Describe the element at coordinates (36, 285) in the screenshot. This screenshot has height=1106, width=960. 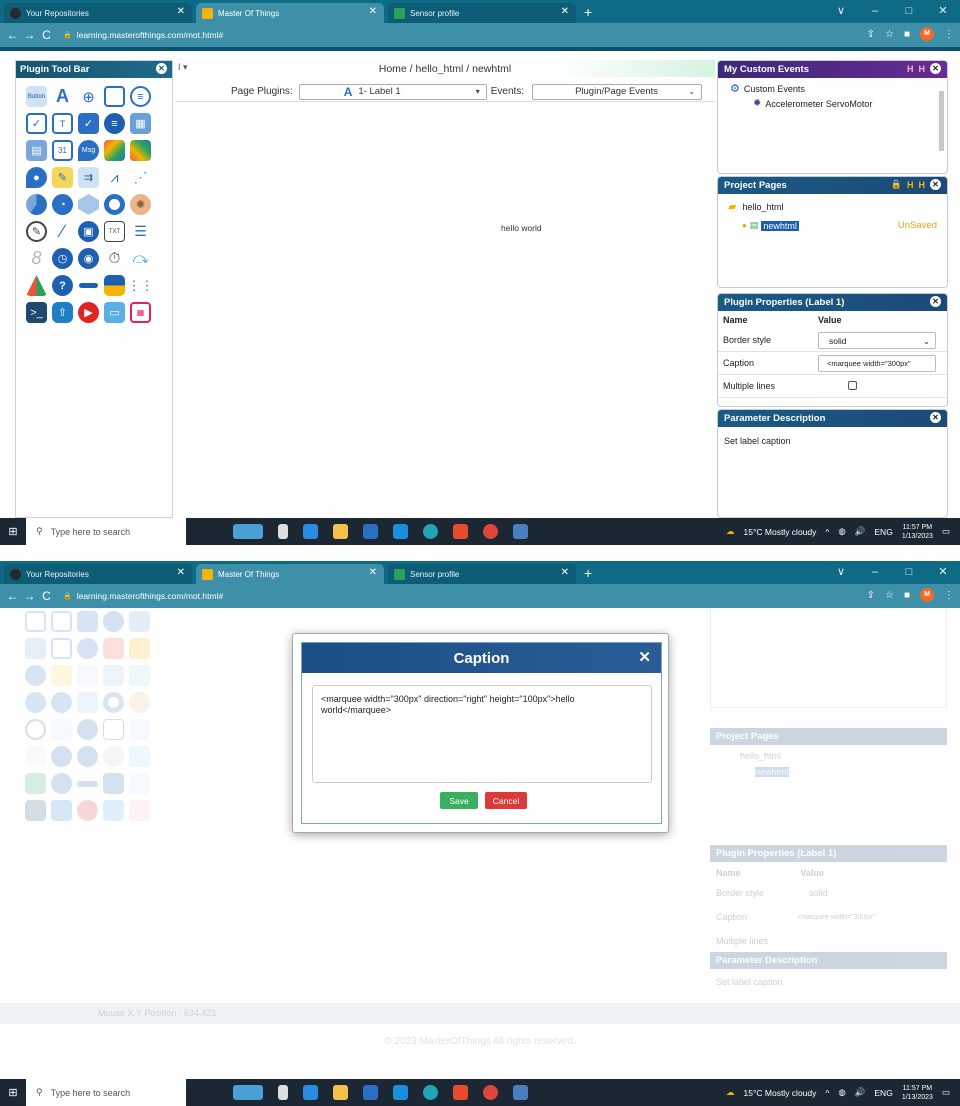
I see `bar-level-plugin-icon` at that location.